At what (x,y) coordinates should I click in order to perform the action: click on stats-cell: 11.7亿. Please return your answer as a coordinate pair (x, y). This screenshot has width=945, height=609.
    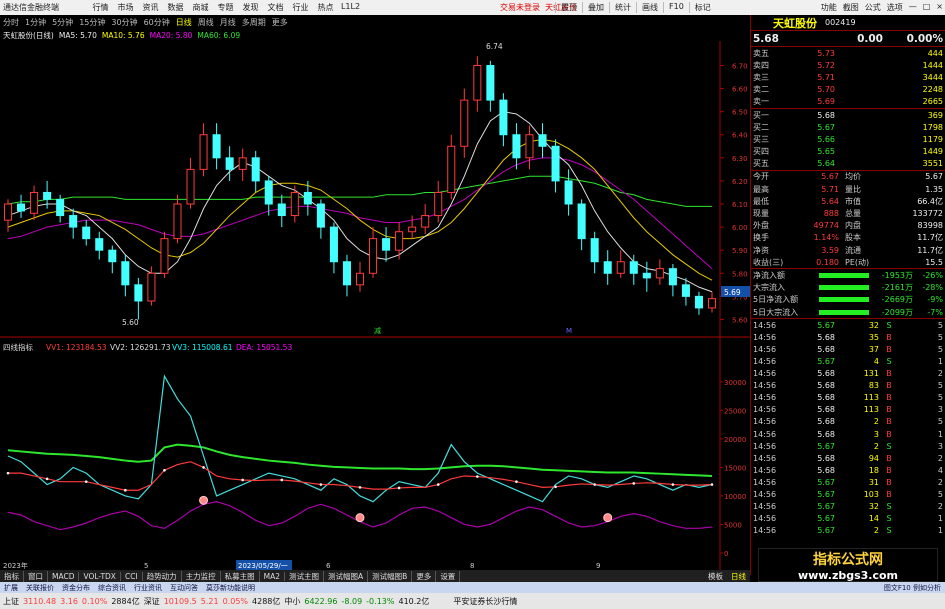
    Looking at the image, I should click on (930, 250).